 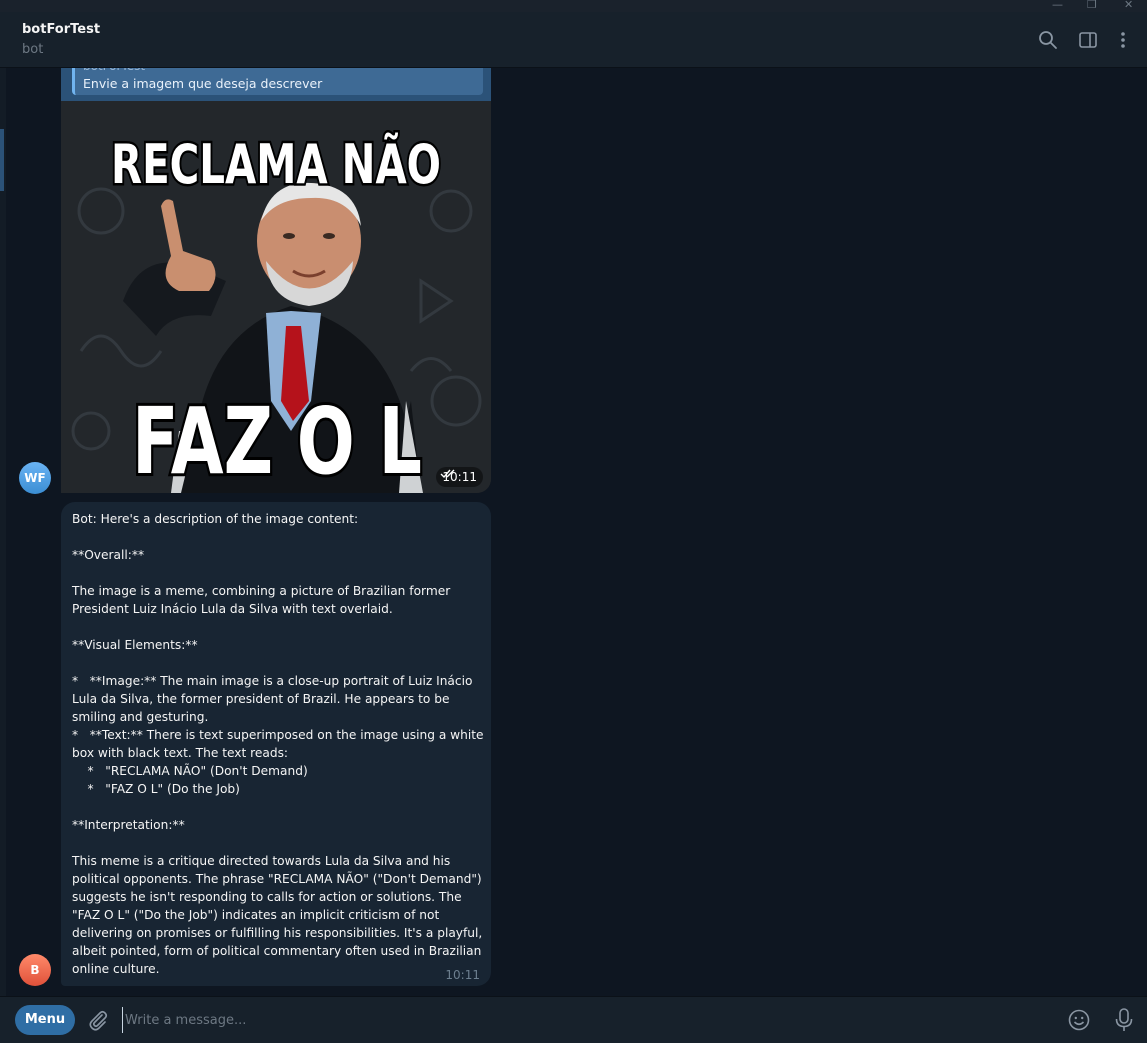 What do you see at coordinates (1048, 40) in the screenshot?
I see `search-icon` at bounding box center [1048, 40].